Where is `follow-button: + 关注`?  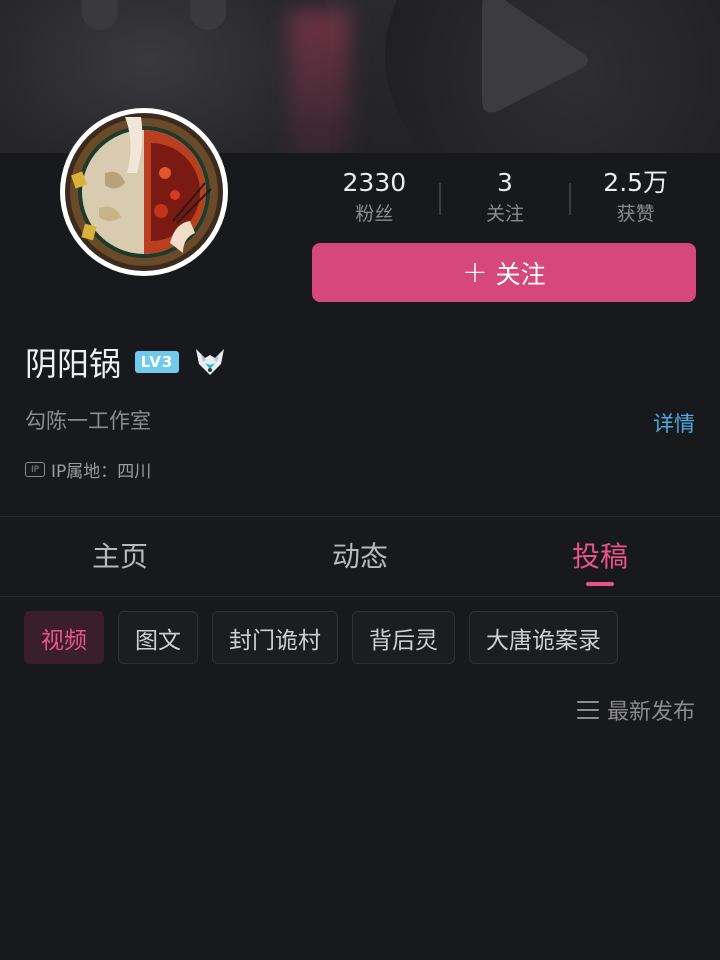 follow-button: + 关注 is located at coordinates (504, 272).